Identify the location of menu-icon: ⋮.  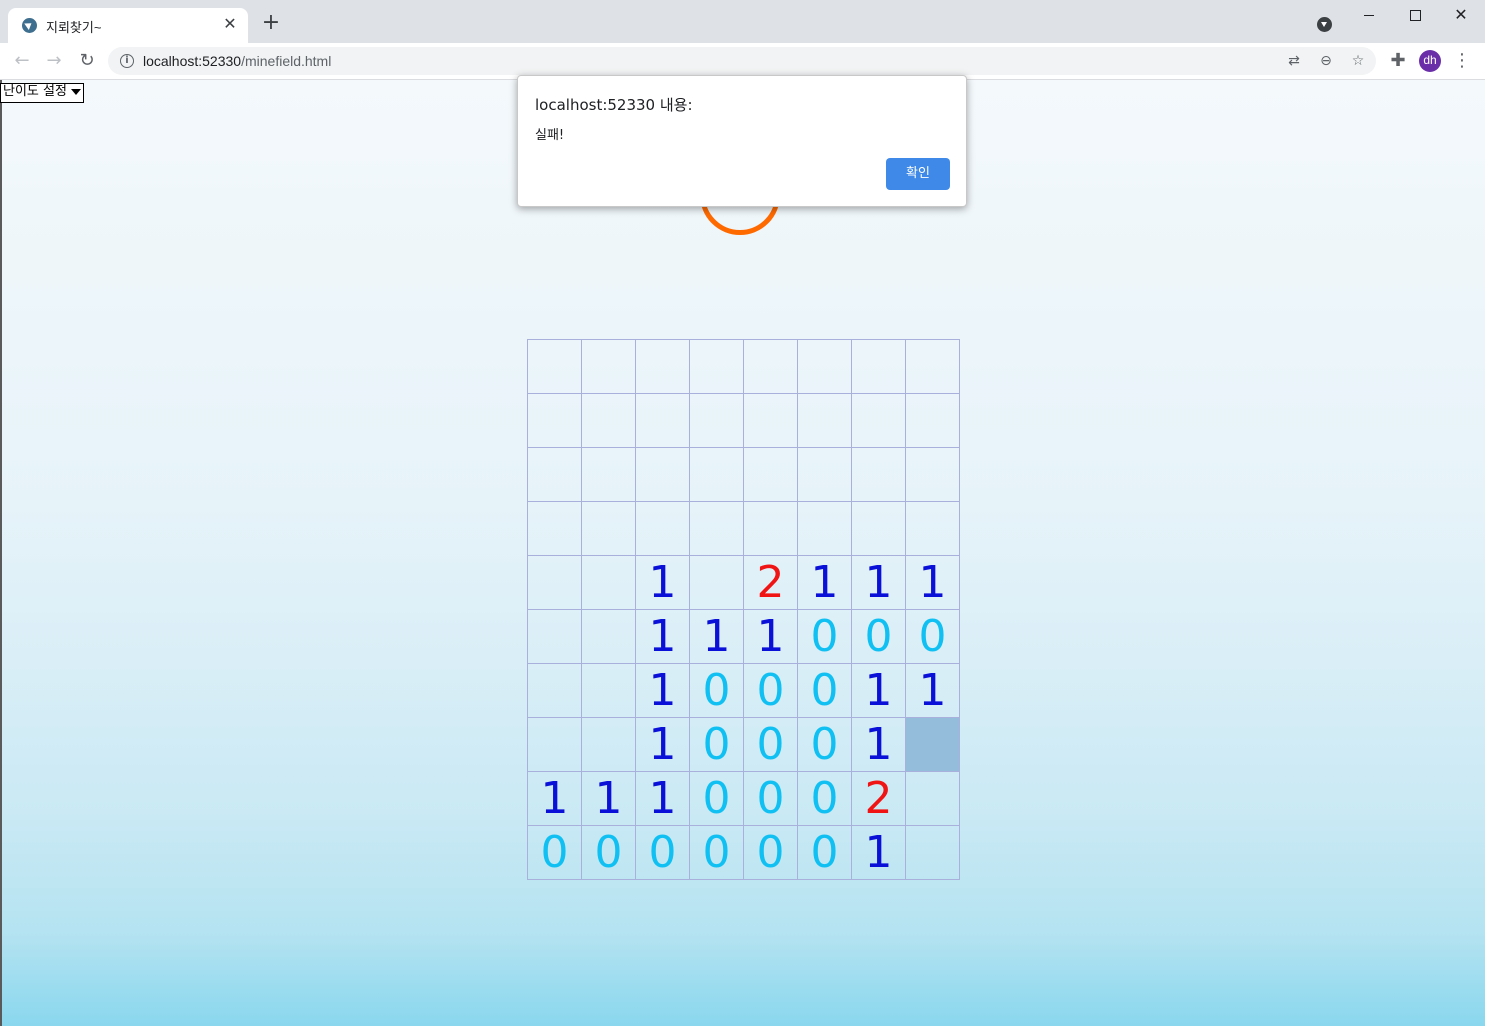
(1462, 61).